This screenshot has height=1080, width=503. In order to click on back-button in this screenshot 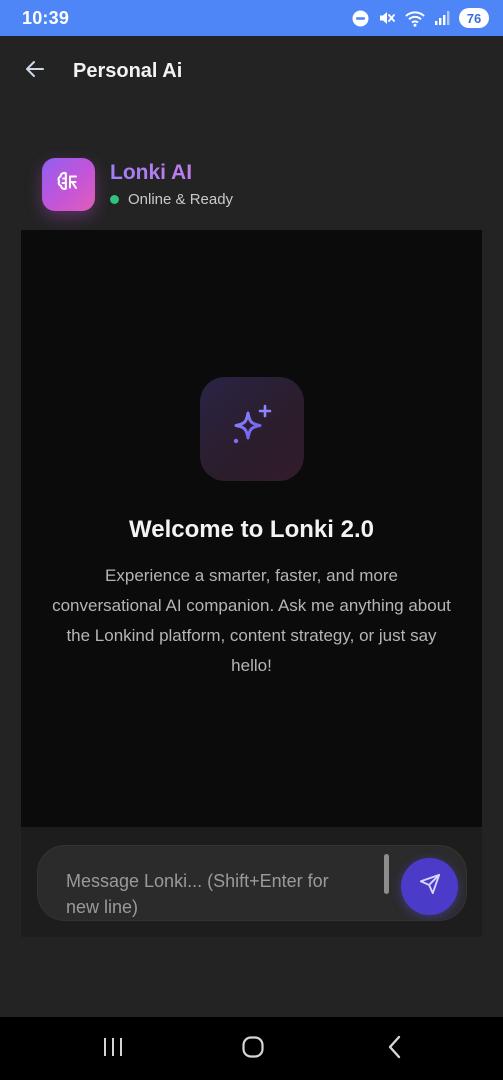, I will do `click(35, 71)`.